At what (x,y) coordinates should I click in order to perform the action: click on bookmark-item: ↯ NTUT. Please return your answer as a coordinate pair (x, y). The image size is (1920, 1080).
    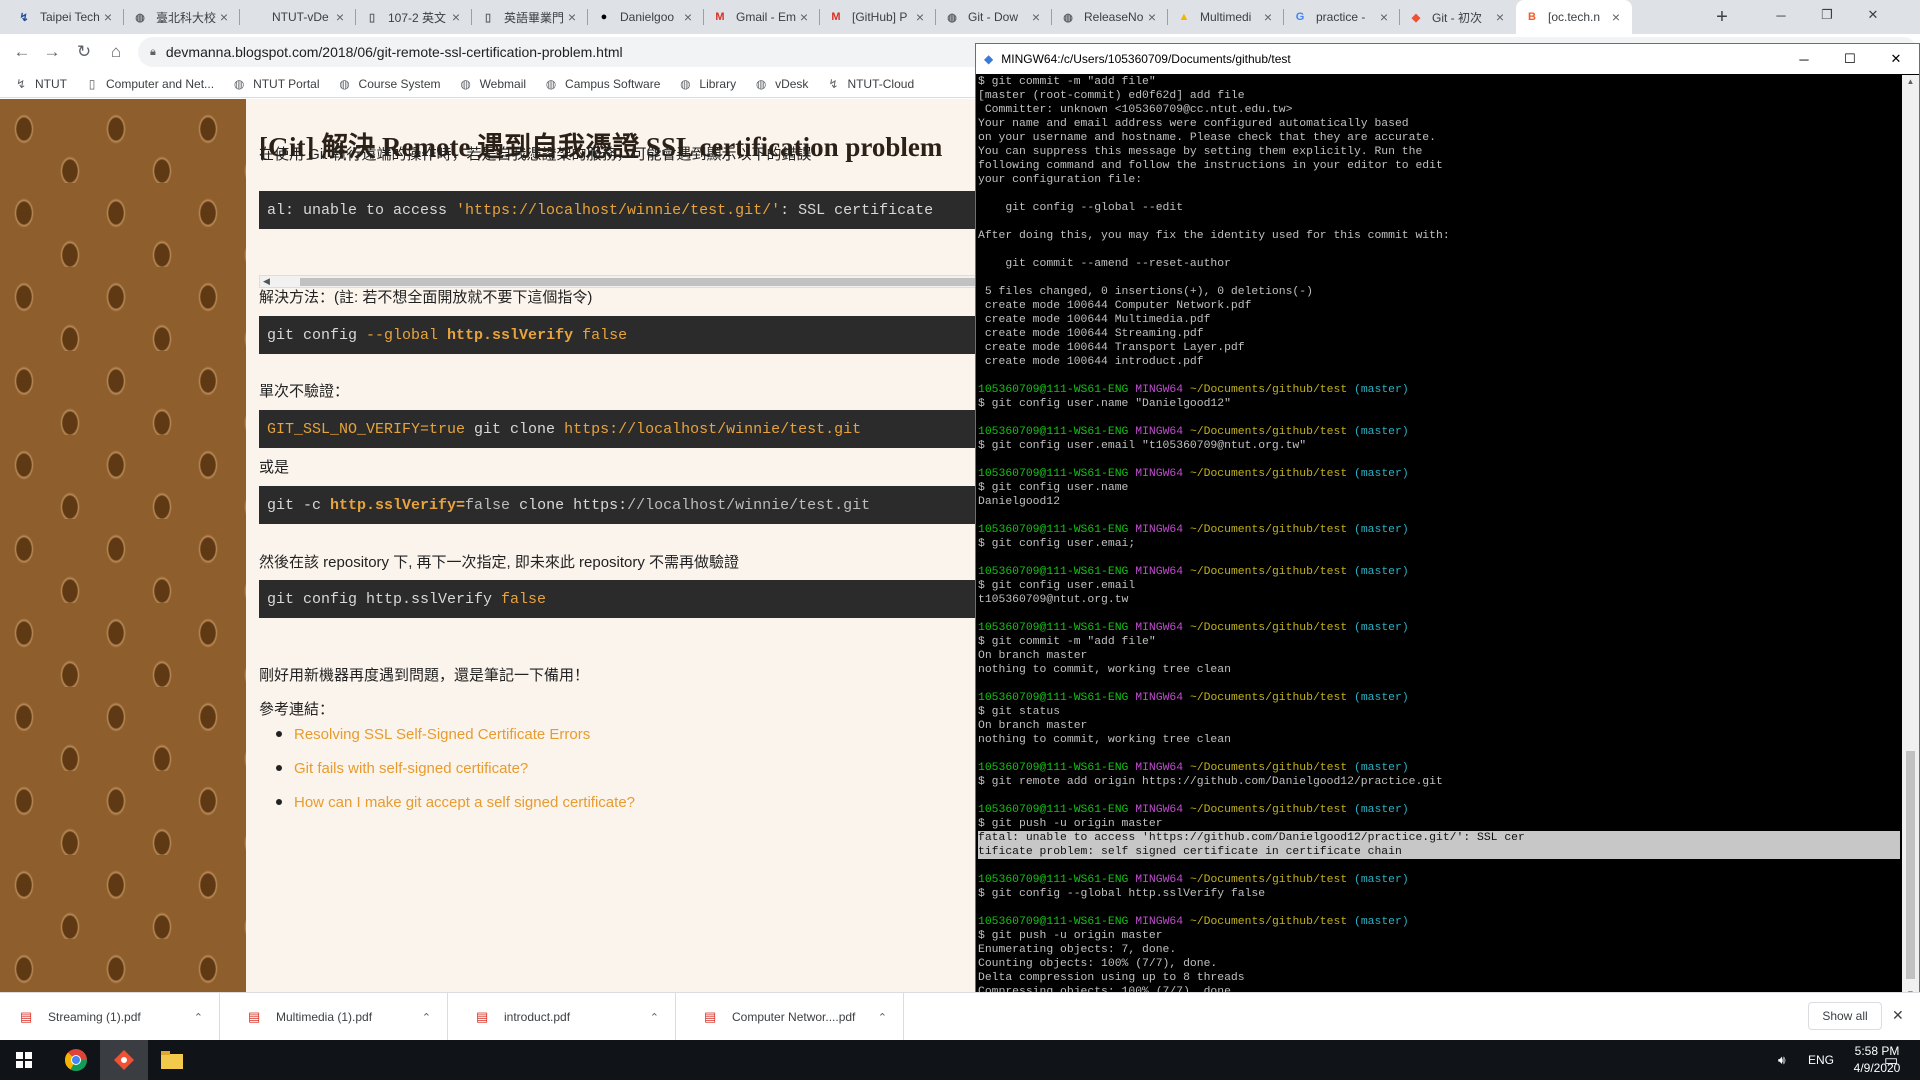
    Looking at the image, I should click on (40, 84).